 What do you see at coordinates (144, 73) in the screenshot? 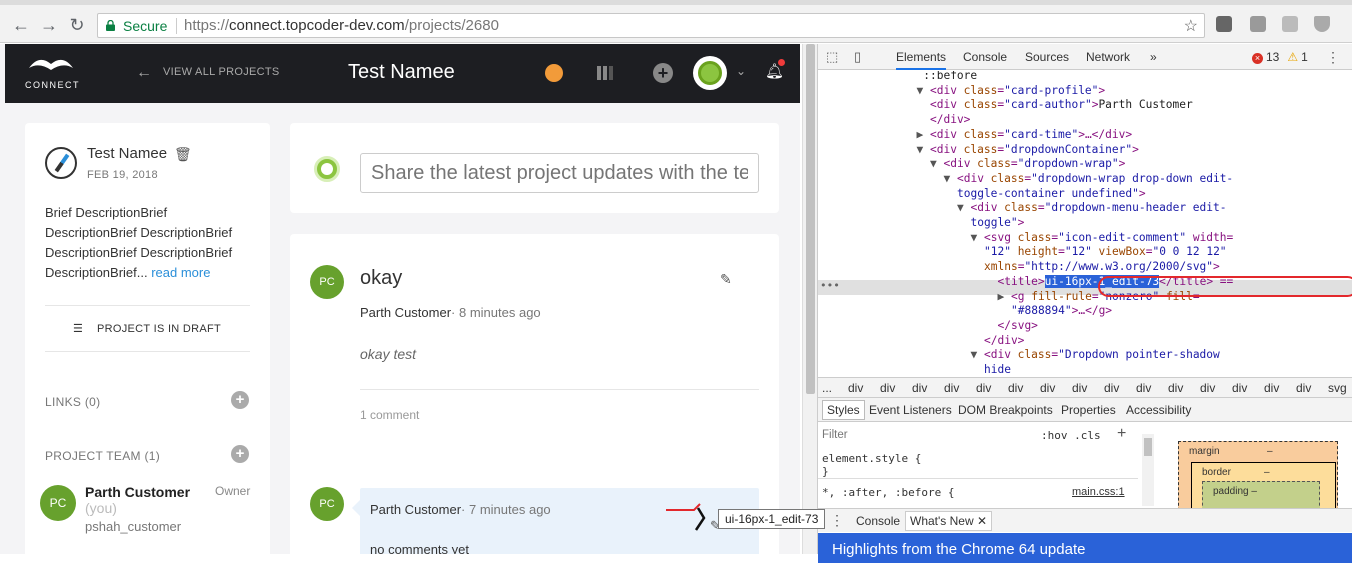
I see `back-arrow-icon: ←` at bounding box center [144, 73].